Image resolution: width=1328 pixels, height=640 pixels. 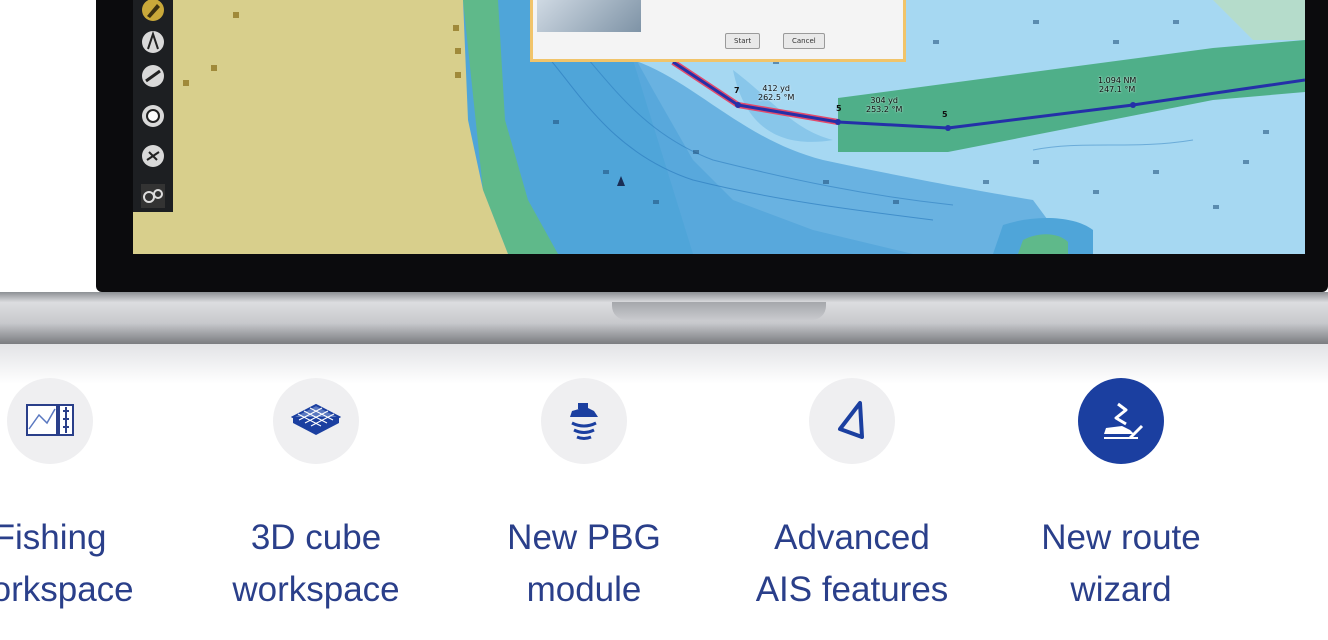 I want to click on ais-triangle-icon, so click(x=852, y=421).